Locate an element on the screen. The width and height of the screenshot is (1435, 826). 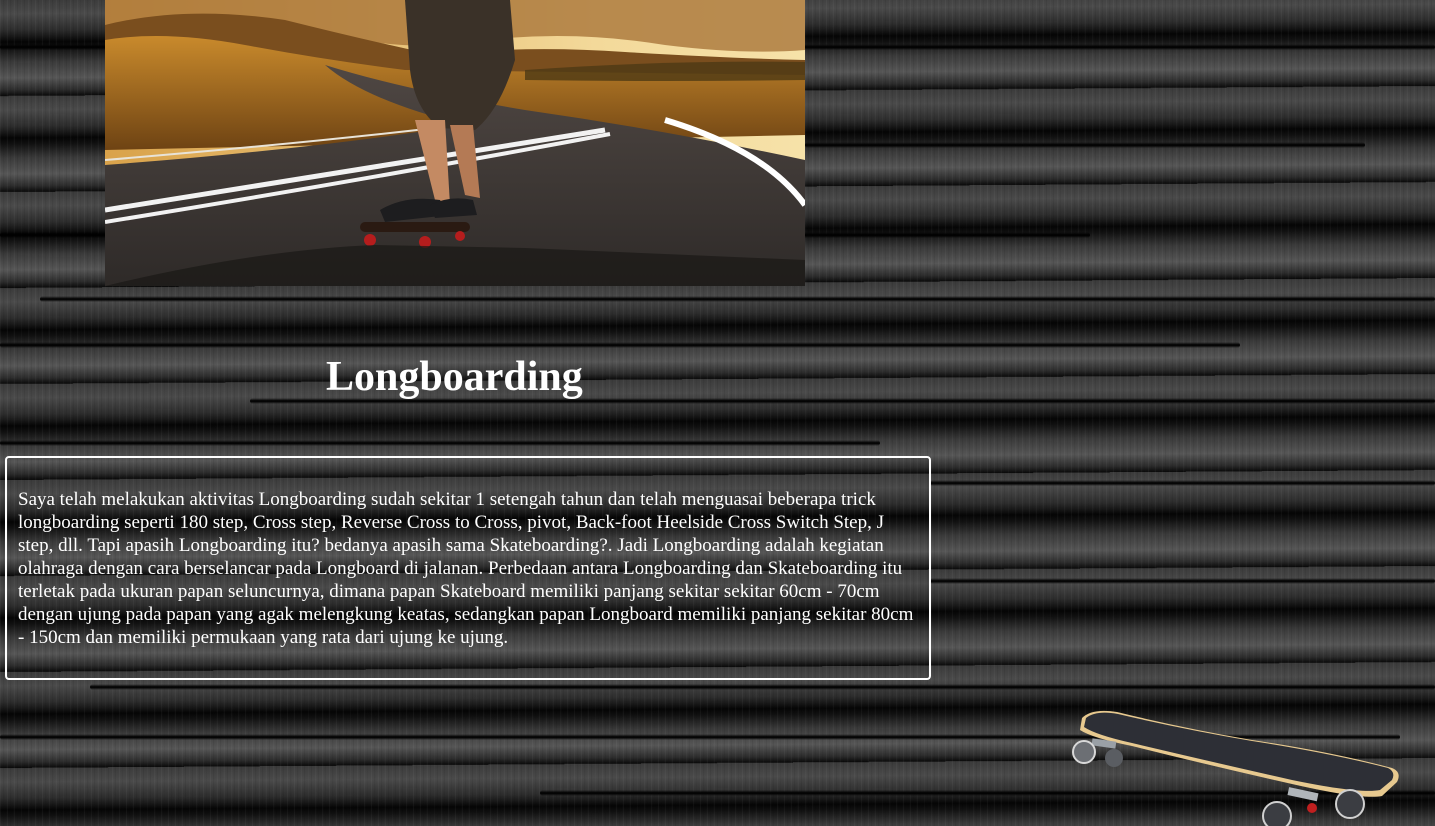
longboard-deck-icon-graphic is located at coordinates (1235, 768).